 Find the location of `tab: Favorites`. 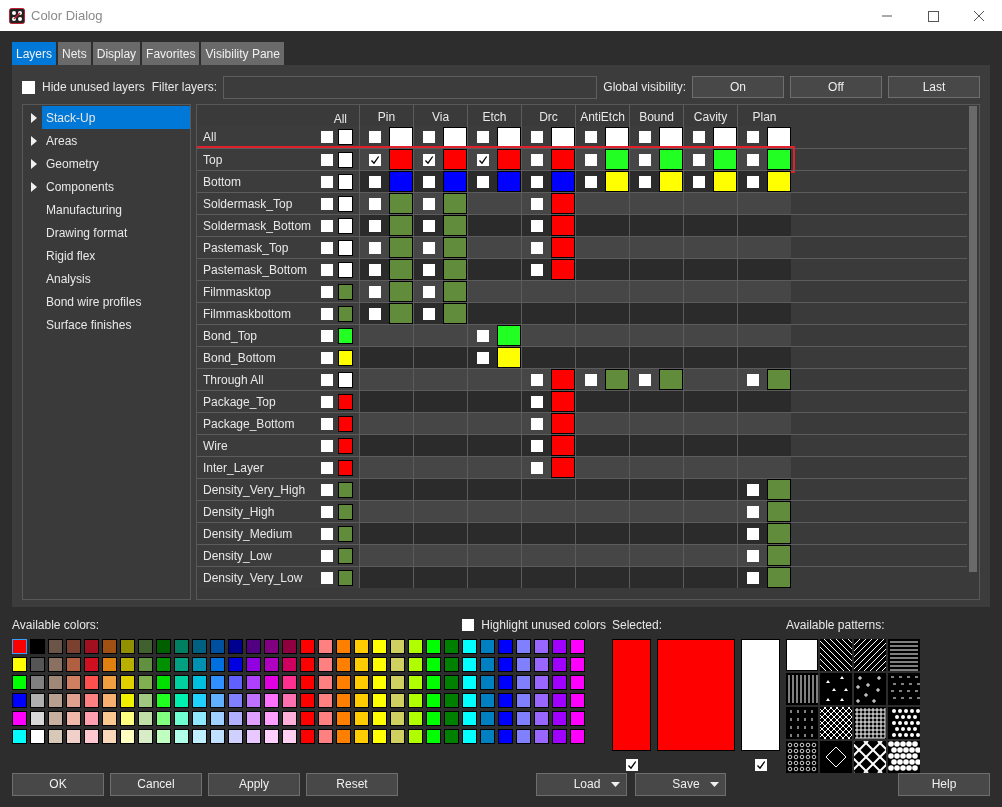

tab: Favorites is located at coordinates (171, 53).